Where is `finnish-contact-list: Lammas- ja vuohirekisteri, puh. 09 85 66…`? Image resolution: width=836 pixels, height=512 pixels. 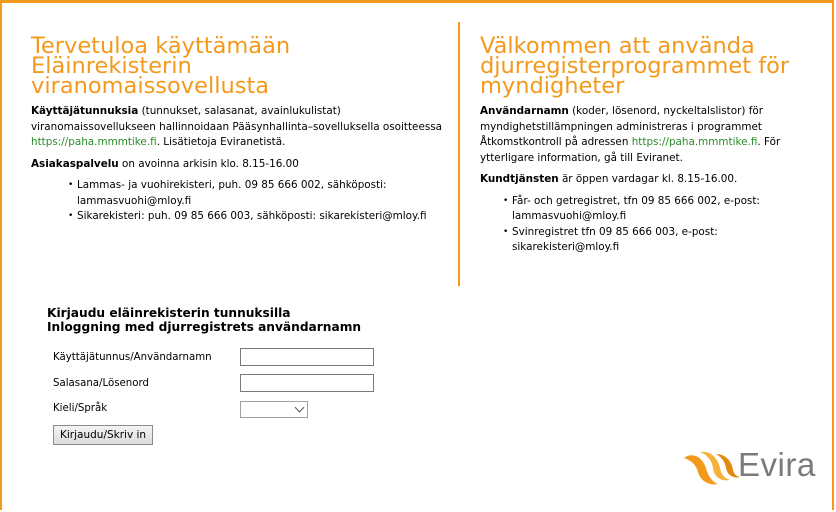
finnish-contact-list: Lammas- ja vuohirekisteri, puh. 09 85 66… is located at coordinates (237, 201).